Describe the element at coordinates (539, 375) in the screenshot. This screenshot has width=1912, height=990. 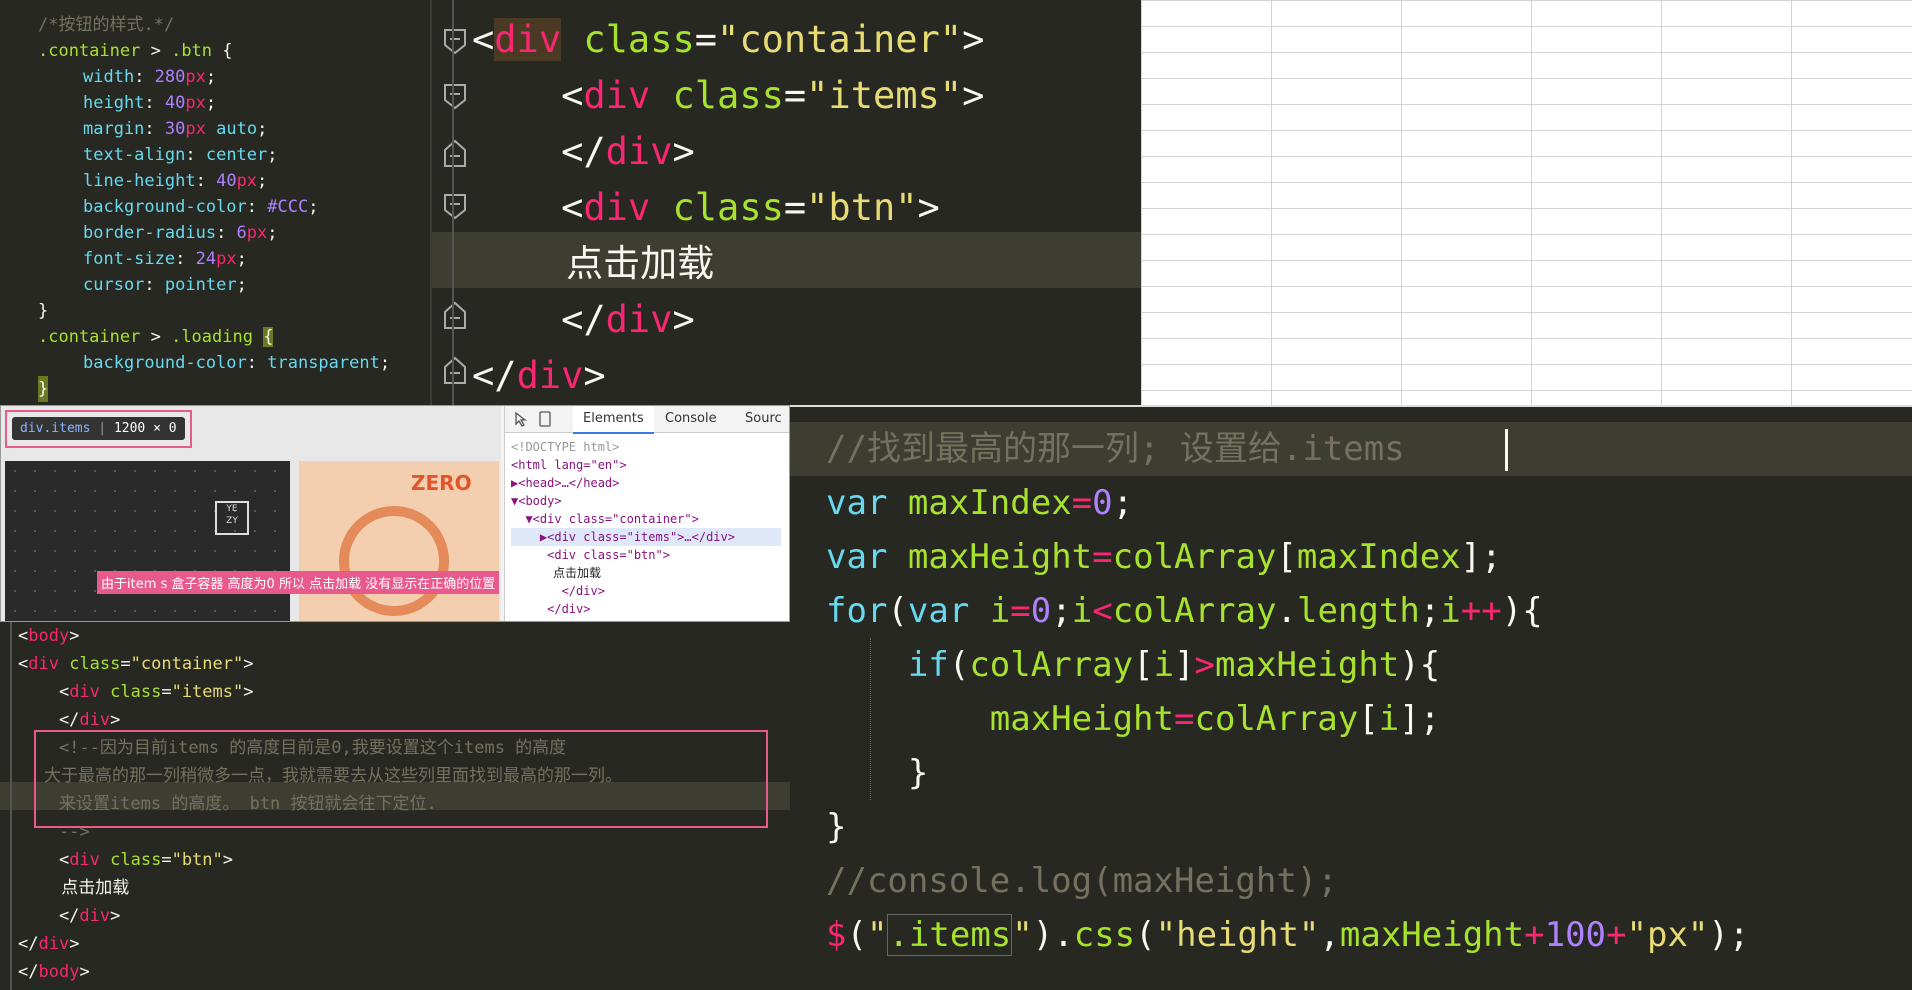
I see `zoom-line-container-close: </div>` at that location.